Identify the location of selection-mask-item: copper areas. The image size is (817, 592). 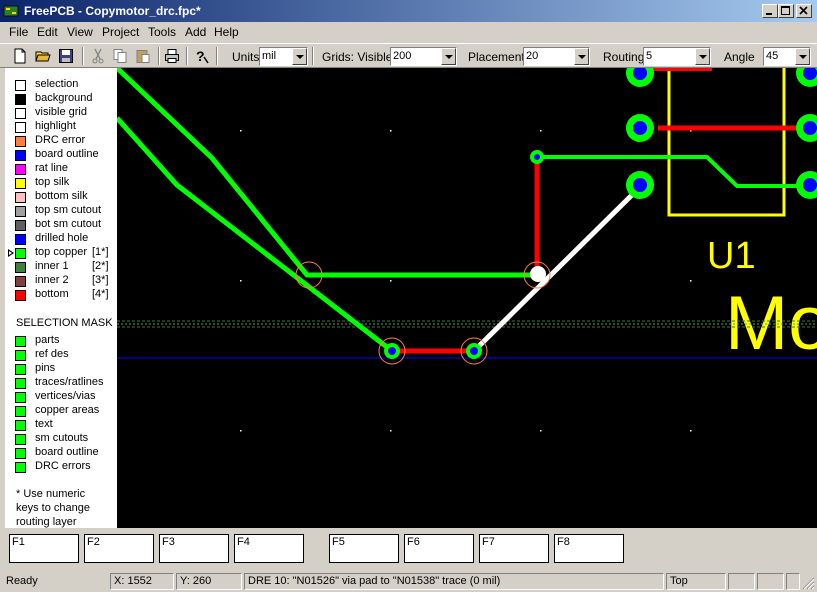
(61, 411).